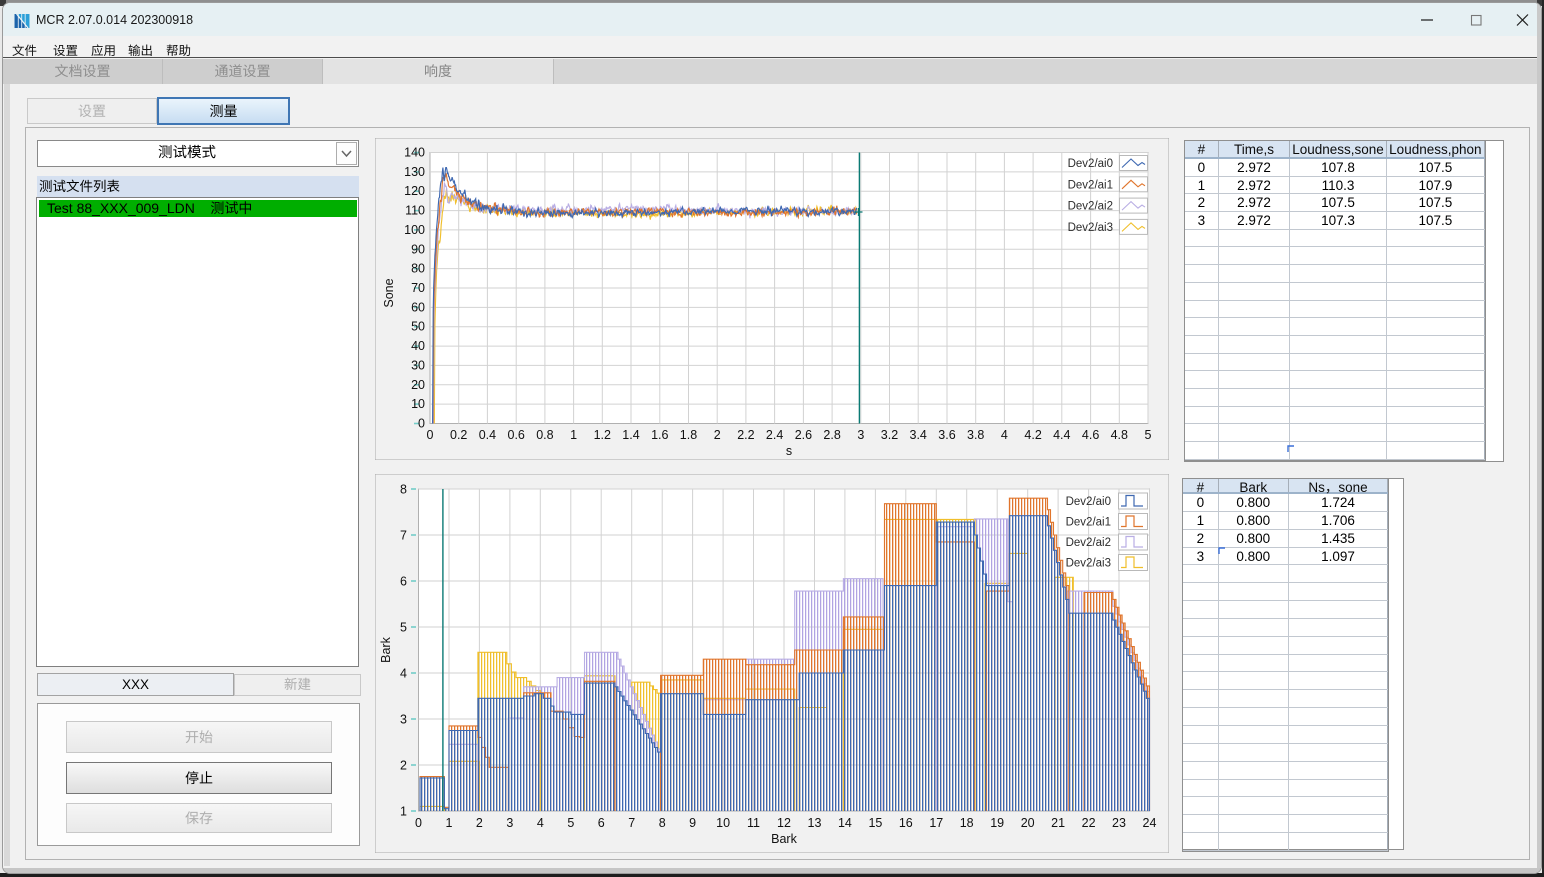 The height and width of the screenshot is (877, 1544). Describe the element at coordinates (688, 435) in the screenshot. I see `svg-text: 1.8` at that location.